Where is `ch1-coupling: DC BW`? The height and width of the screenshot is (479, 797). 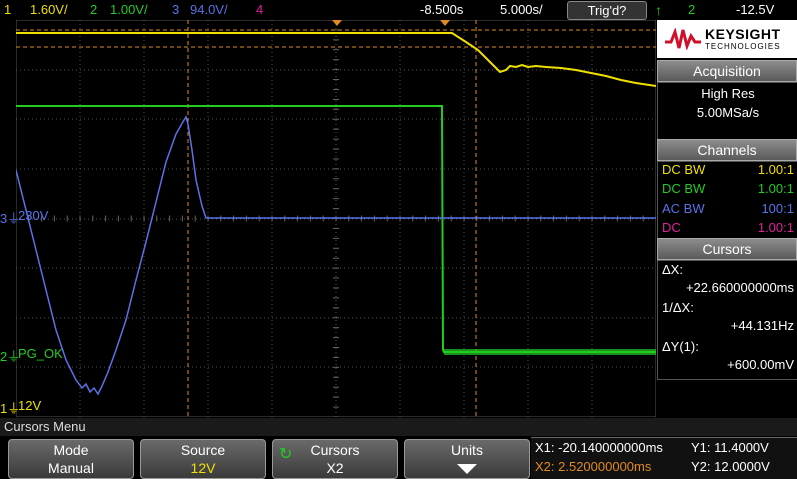
ch1-coupling: DC BW is located at coordinates (684, 169).